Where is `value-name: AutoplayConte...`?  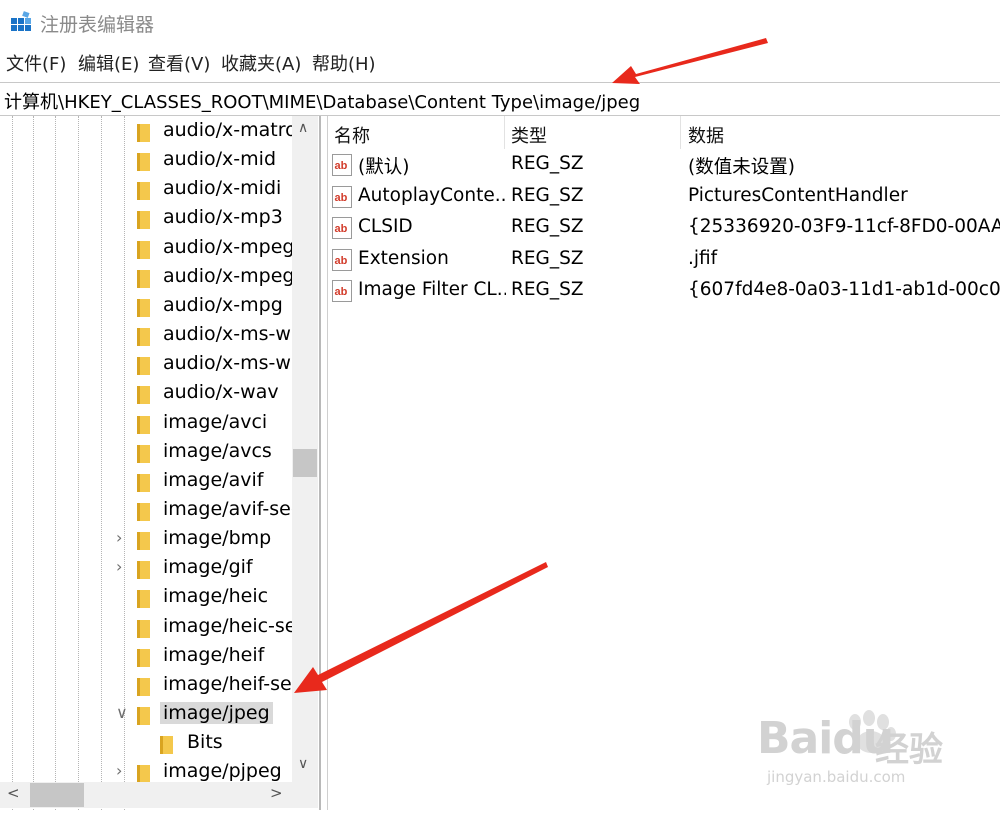
value-name: AutoplayConte... is located at coordinates (432, 195).